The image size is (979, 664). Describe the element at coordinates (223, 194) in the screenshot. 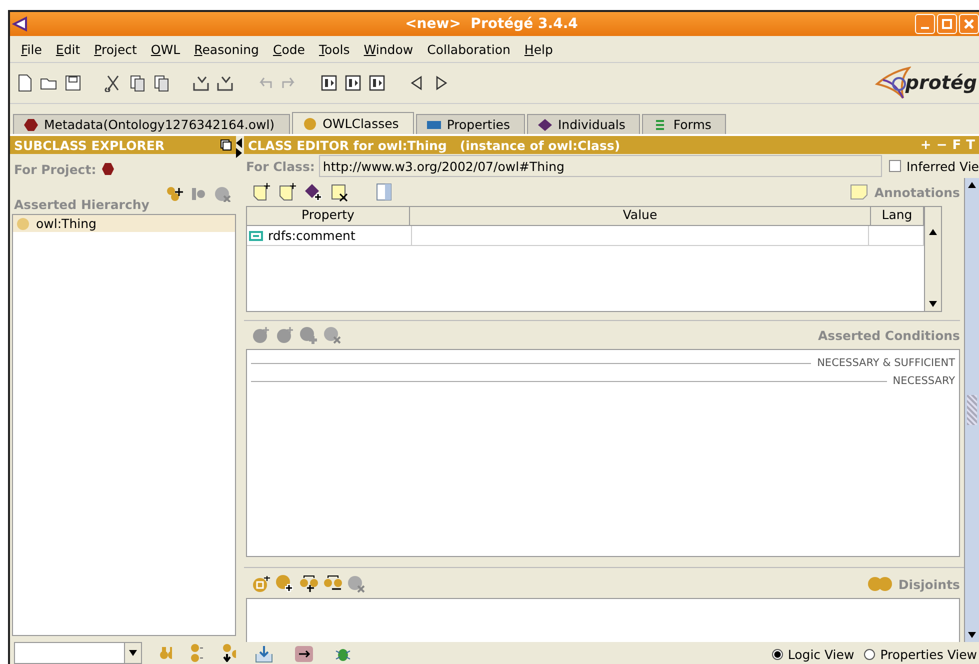

I see `delete-class-icon` at that location.